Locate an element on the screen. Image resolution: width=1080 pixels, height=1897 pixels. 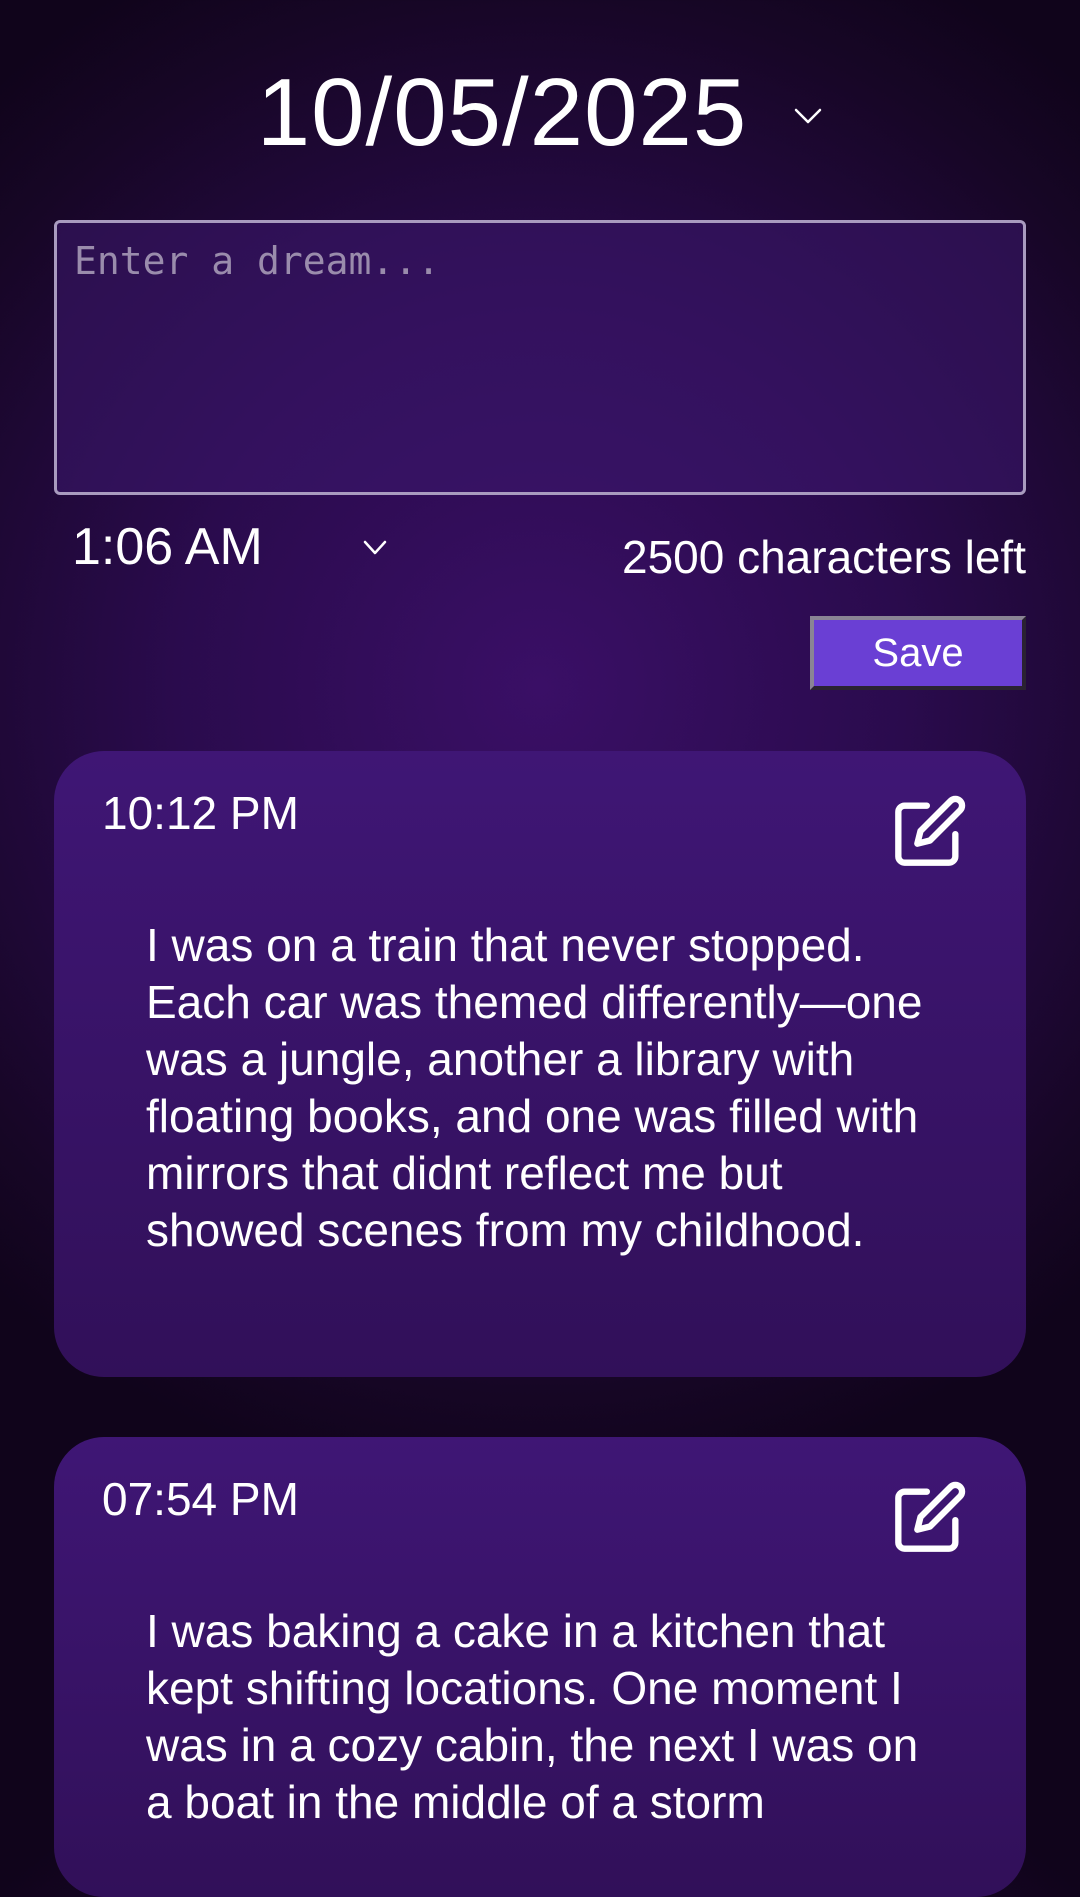
entry-time: 07:54 PM is located at coordinates (200, 1499).